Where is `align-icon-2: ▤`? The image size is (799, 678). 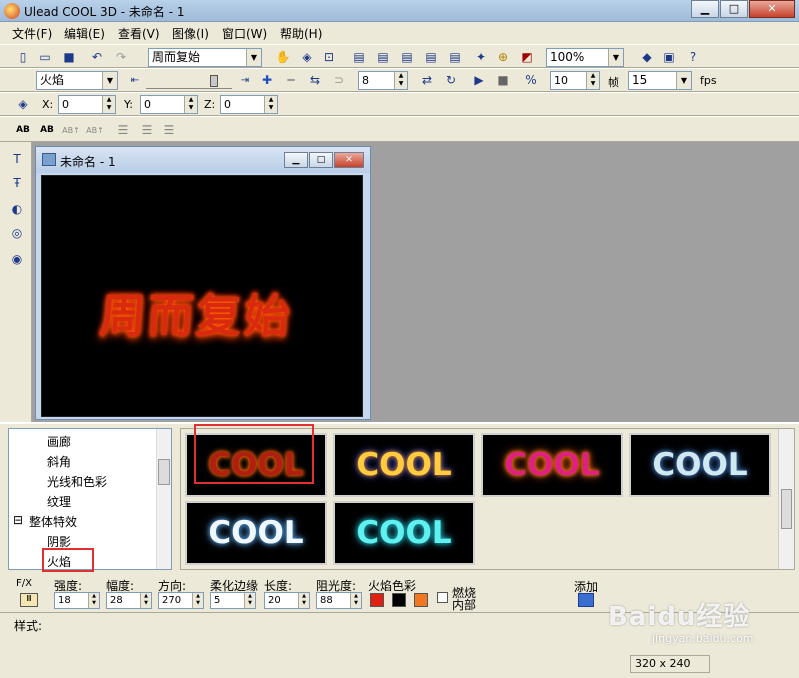
align-icon-2: ▤ is located at coordinates (383, 57).